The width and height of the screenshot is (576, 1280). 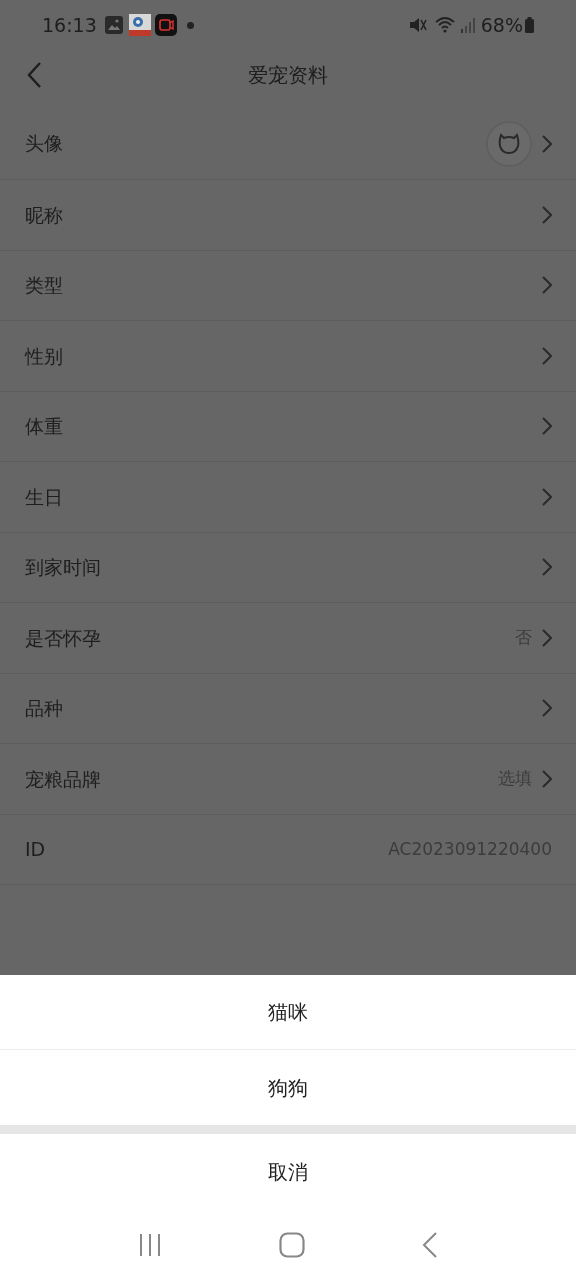 I want to click on settings-row: 头像, so click(x=288, y=144).